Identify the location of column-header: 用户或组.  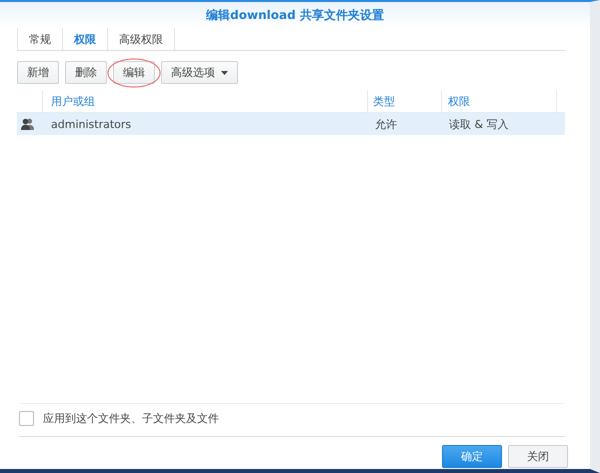
(204, 101).